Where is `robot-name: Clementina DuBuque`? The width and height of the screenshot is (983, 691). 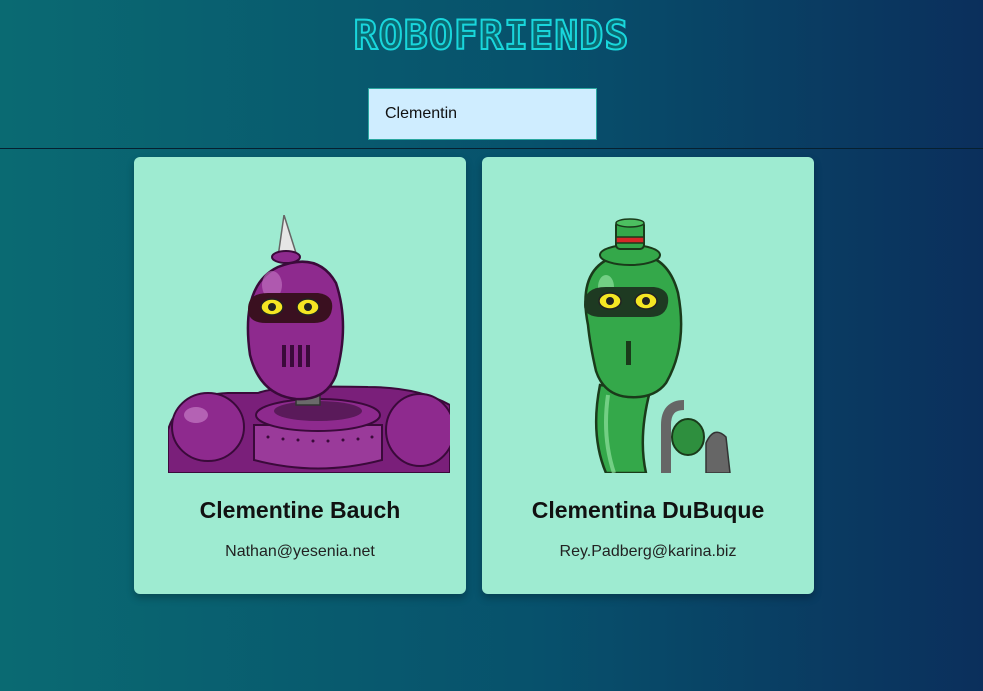 robot-name: Clementina DuBuque is located at coordinates (648, 510).